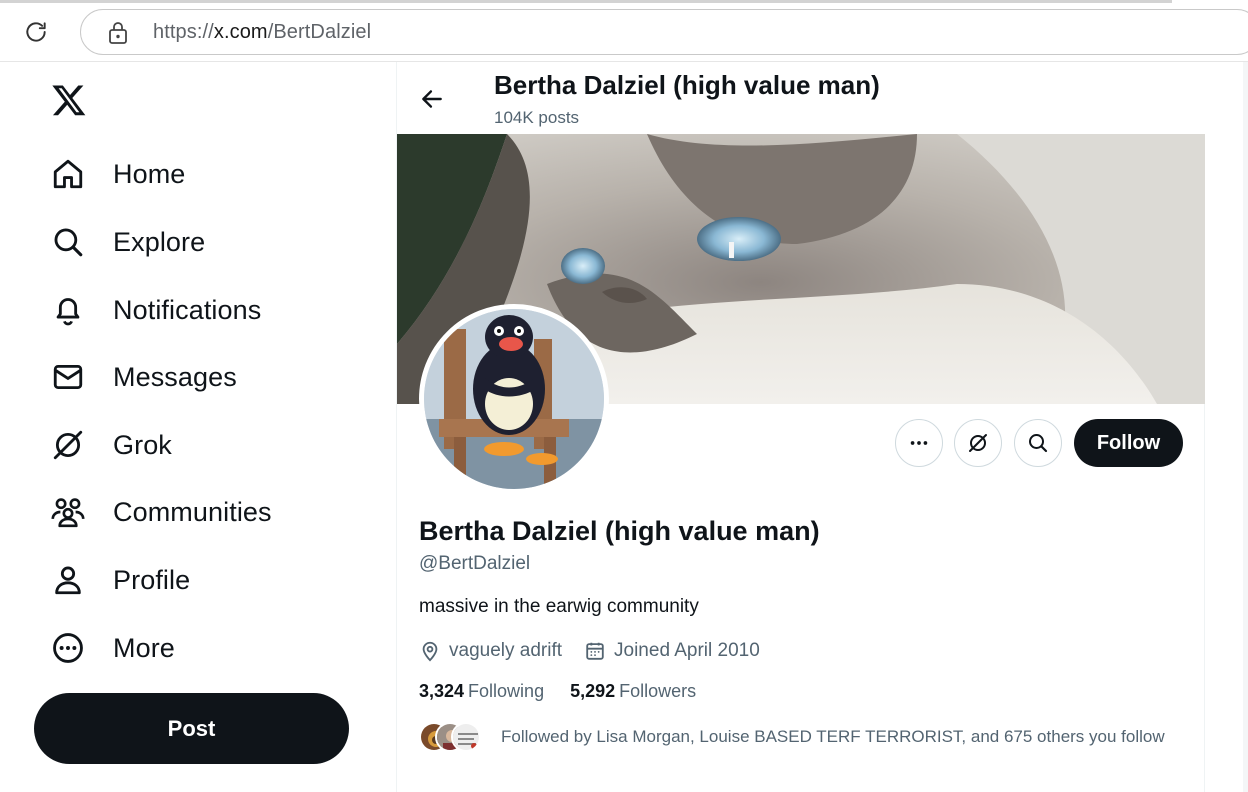 This screenshot has width=1248, height=792. What do you see at coordinates (183, 32) in the screenshot?
I see `url-scheme: https://` at bounding box center [183, 32].